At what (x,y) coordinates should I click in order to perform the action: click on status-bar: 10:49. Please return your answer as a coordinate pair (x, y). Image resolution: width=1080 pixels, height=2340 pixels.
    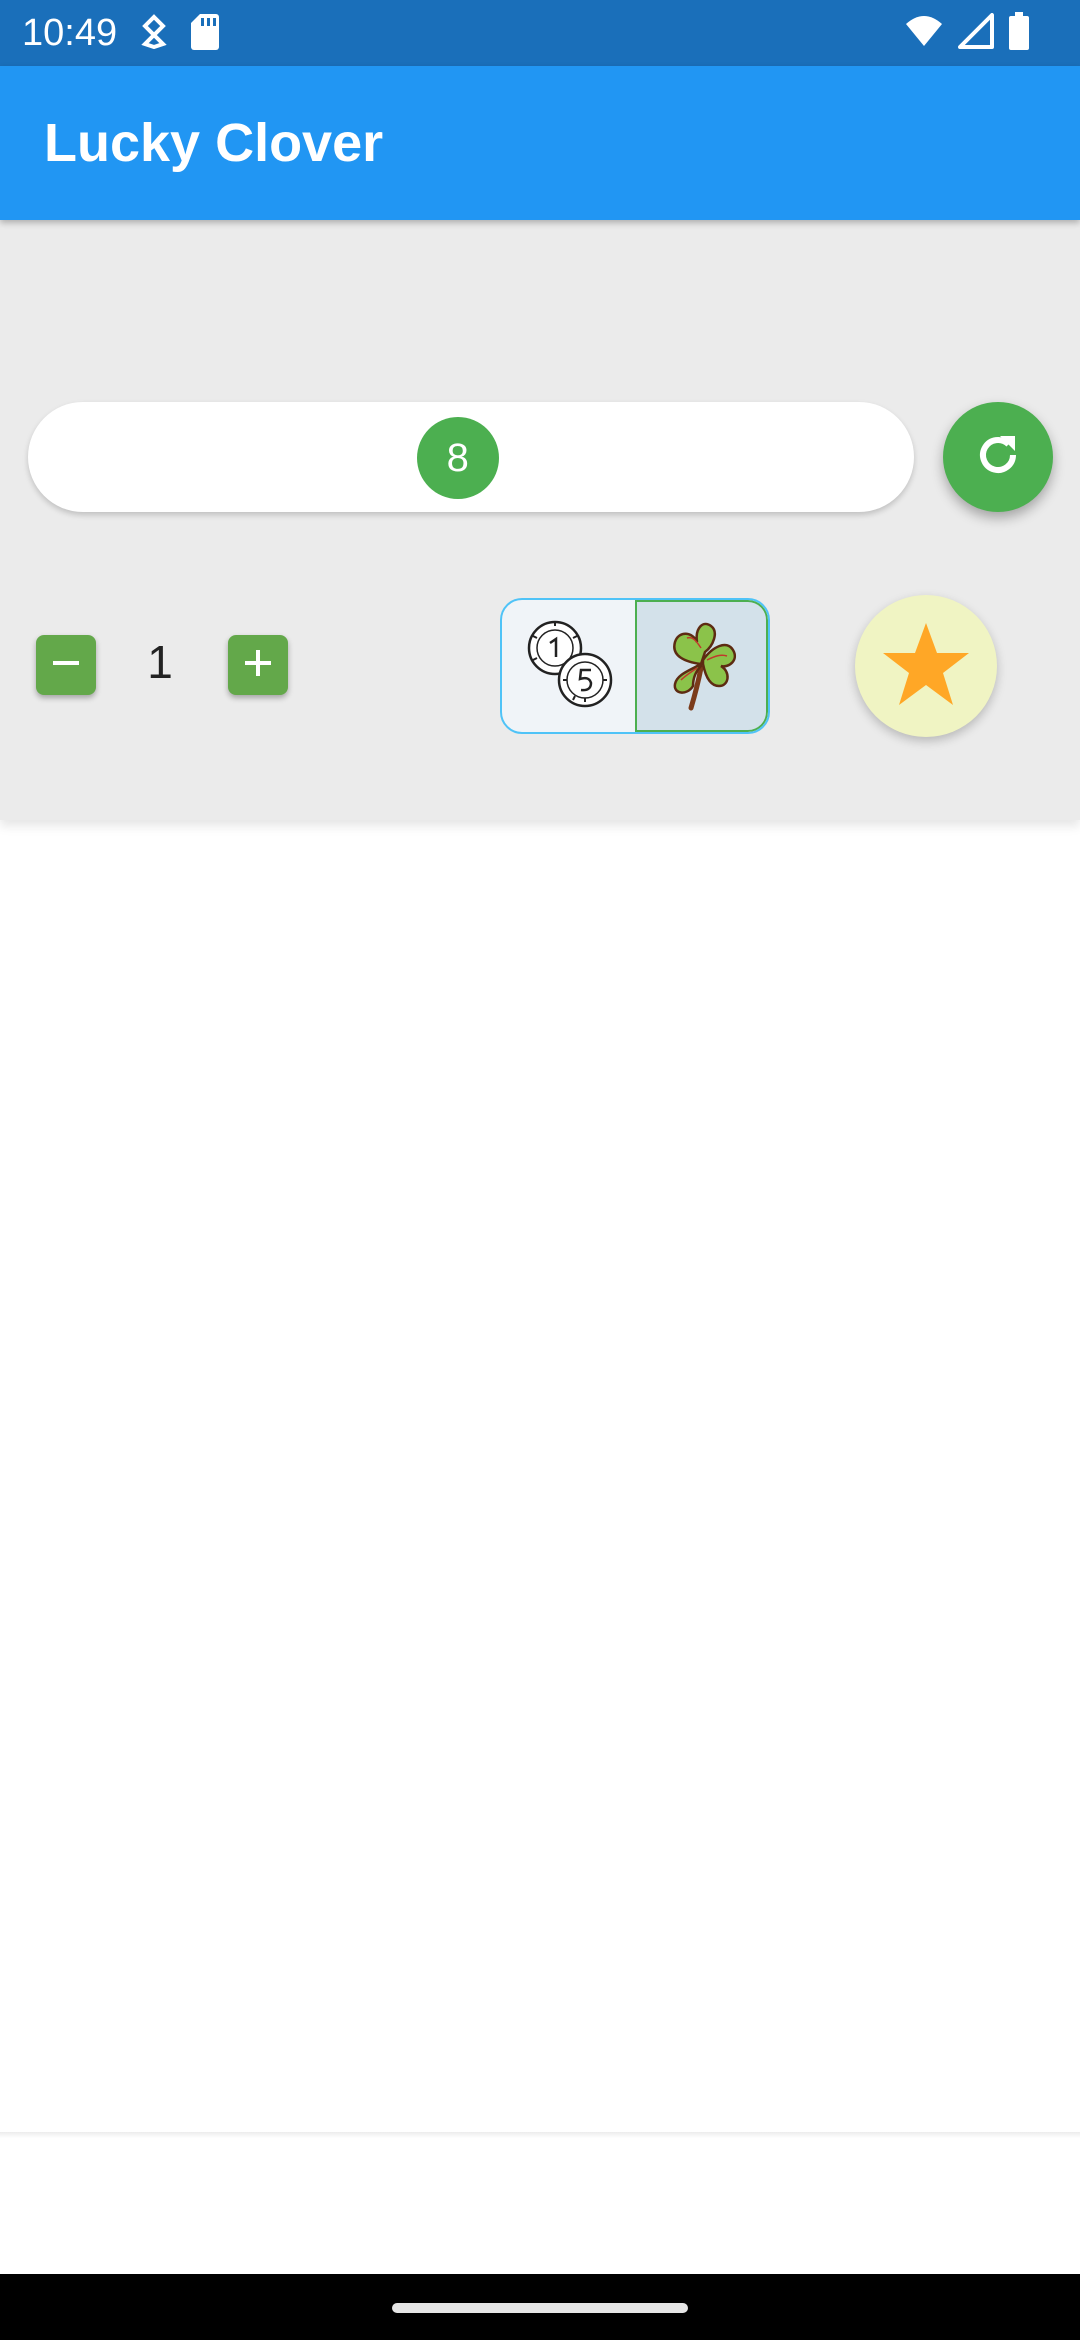
    Looking at the image, I should click on (540, 33).